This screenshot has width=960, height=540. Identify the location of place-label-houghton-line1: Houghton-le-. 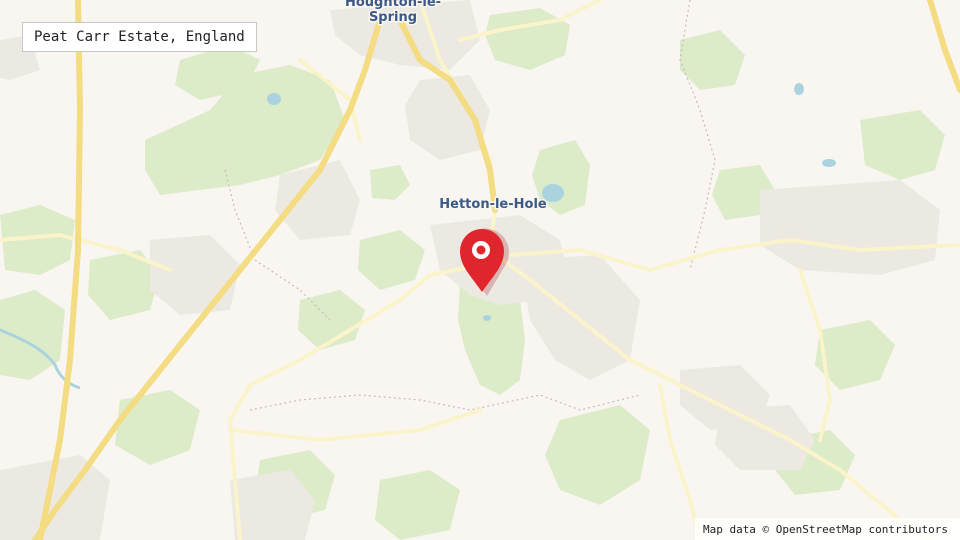
(393, 5).